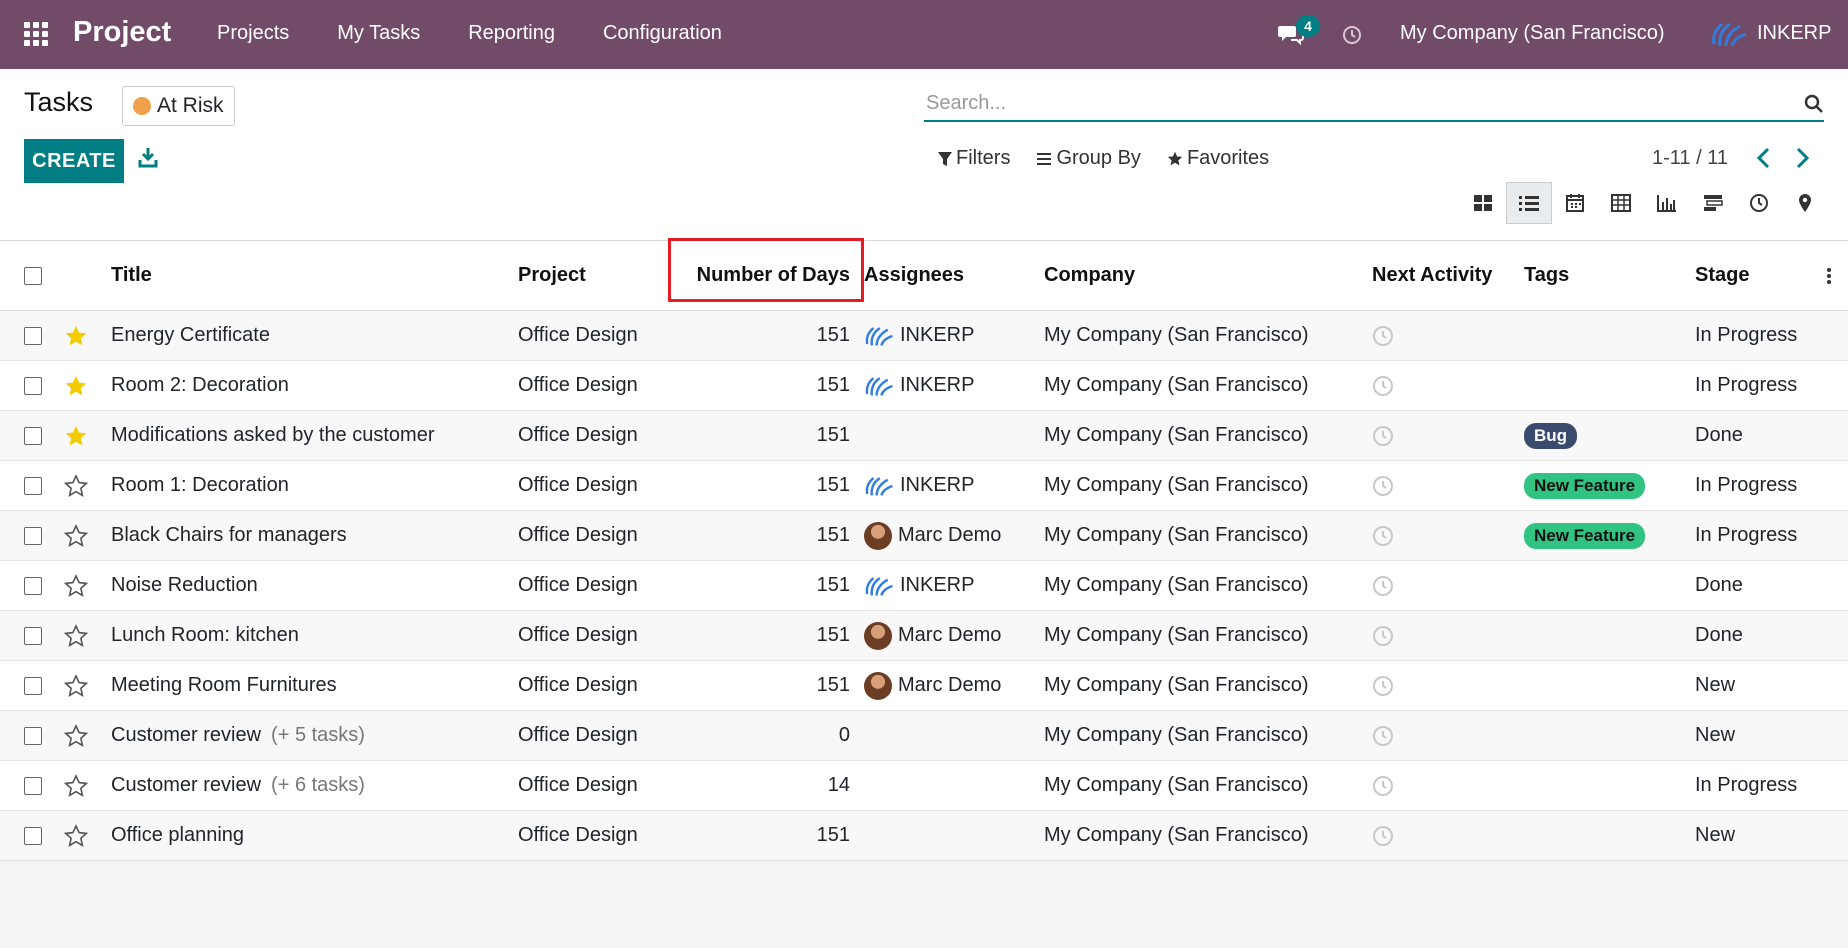 This screenshot has width=1848, height=948. I want to click on column-stage: Stage, so click(1722, 275).